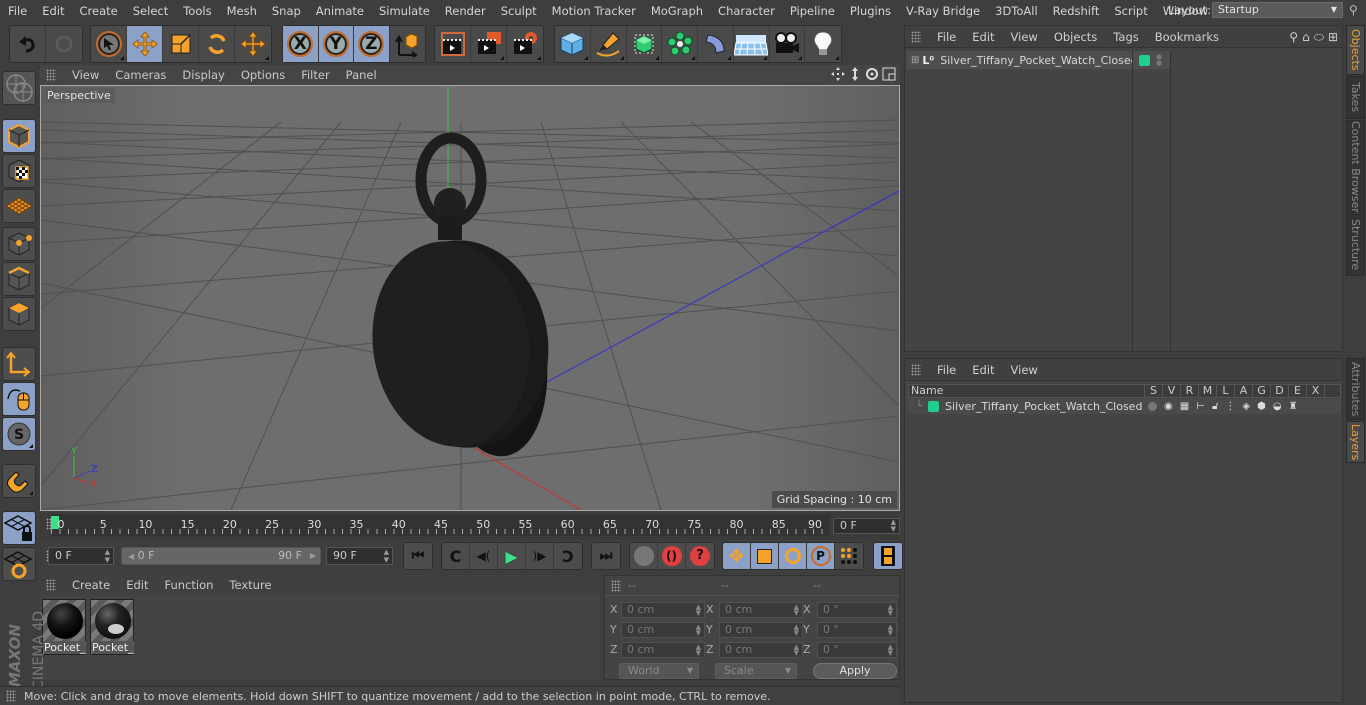 The width and height of the screenshot is (1366, 705). What do you see at coordinates (512, 556) in the screenshot?
I see `play-button: ▶` at bounding box center [512, 556].